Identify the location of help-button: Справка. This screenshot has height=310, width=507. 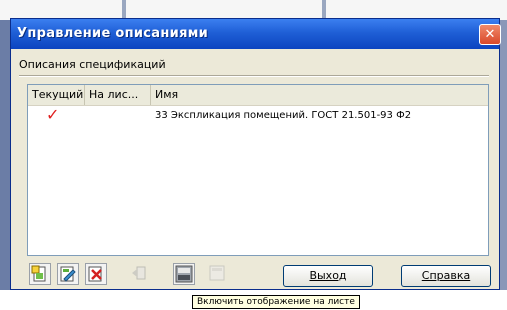
(446, 276).